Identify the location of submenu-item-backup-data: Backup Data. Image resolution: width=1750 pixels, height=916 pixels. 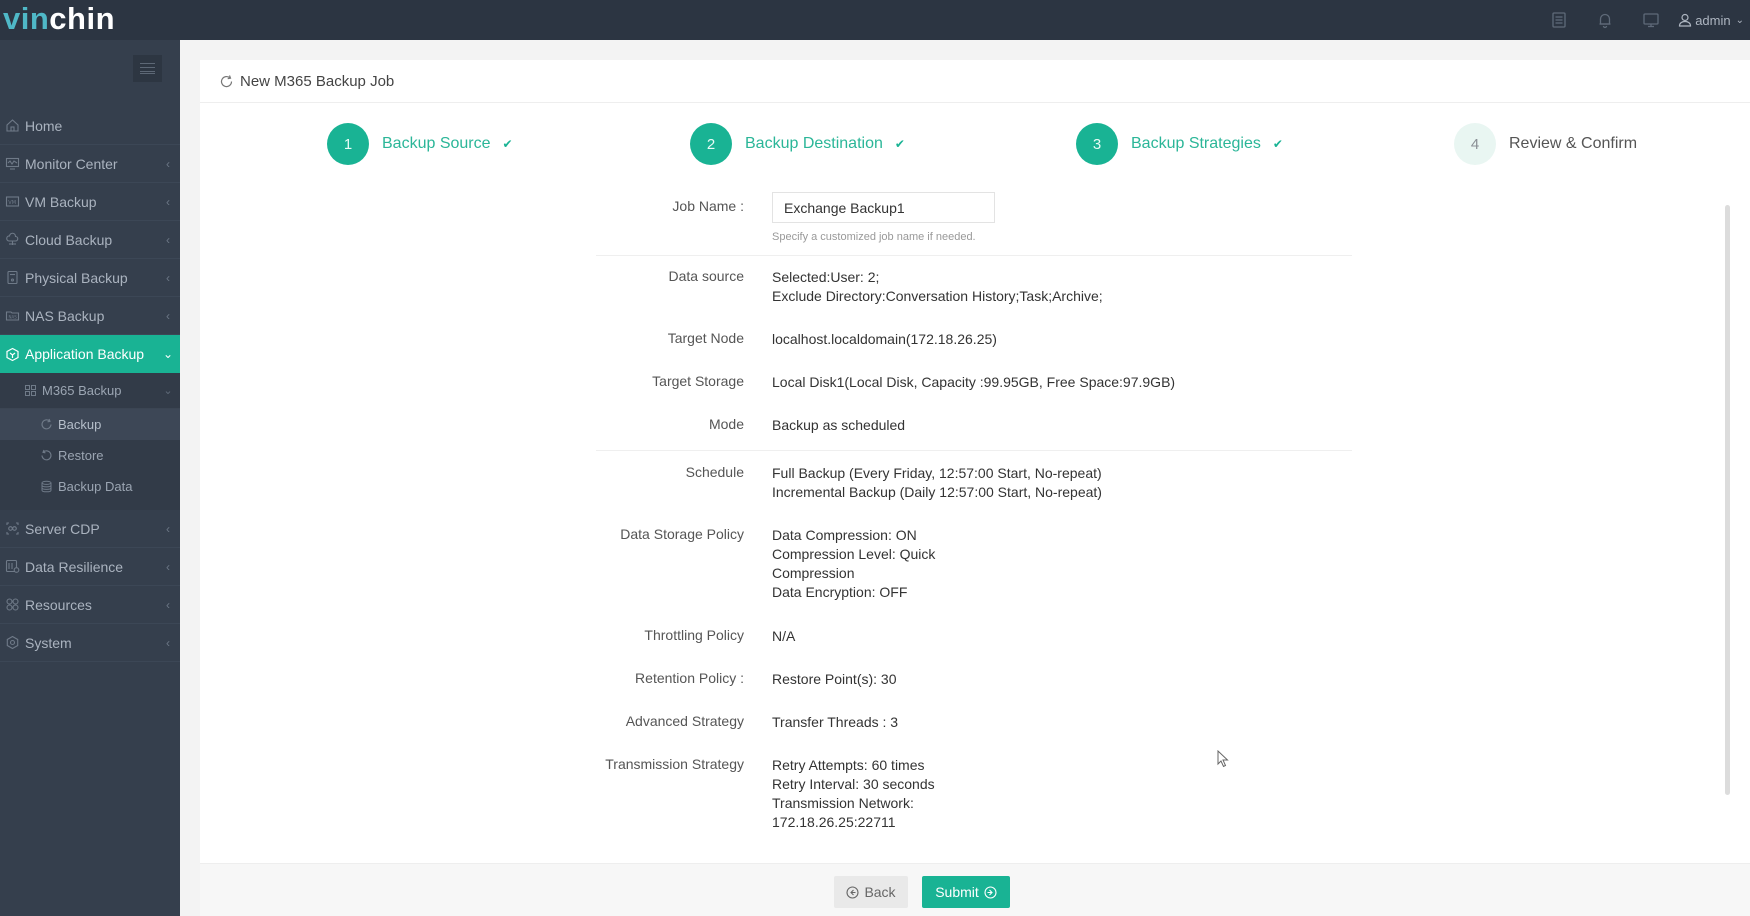
(90, 486).